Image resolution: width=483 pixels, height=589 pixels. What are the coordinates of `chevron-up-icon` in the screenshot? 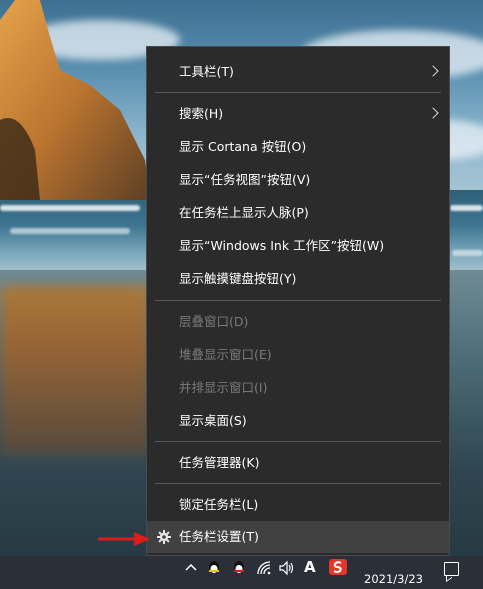 It's located at (191, 570).